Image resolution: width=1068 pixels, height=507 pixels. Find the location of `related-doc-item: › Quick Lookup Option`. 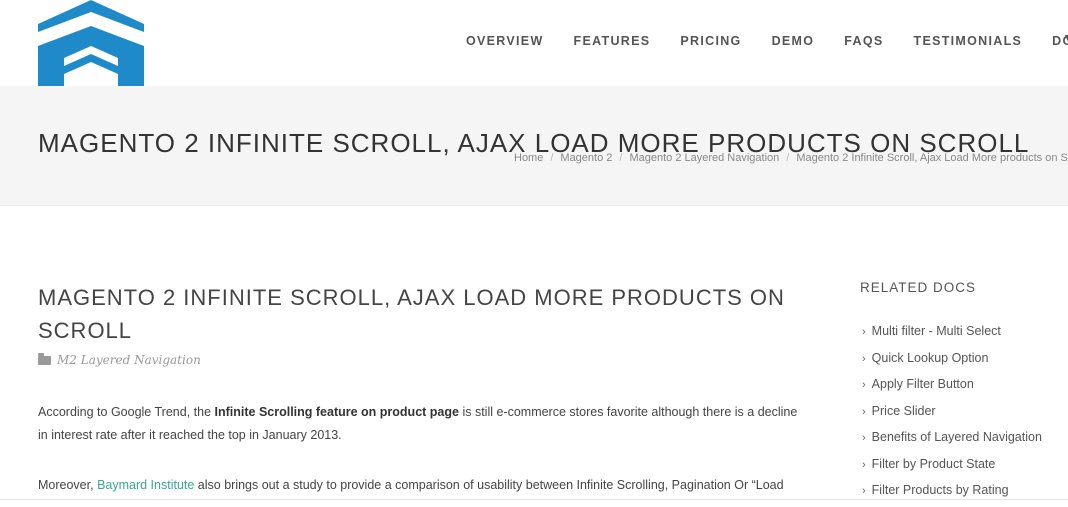

related-doc-item: › Quick Lookup Option is located at coordinates (952, 361).